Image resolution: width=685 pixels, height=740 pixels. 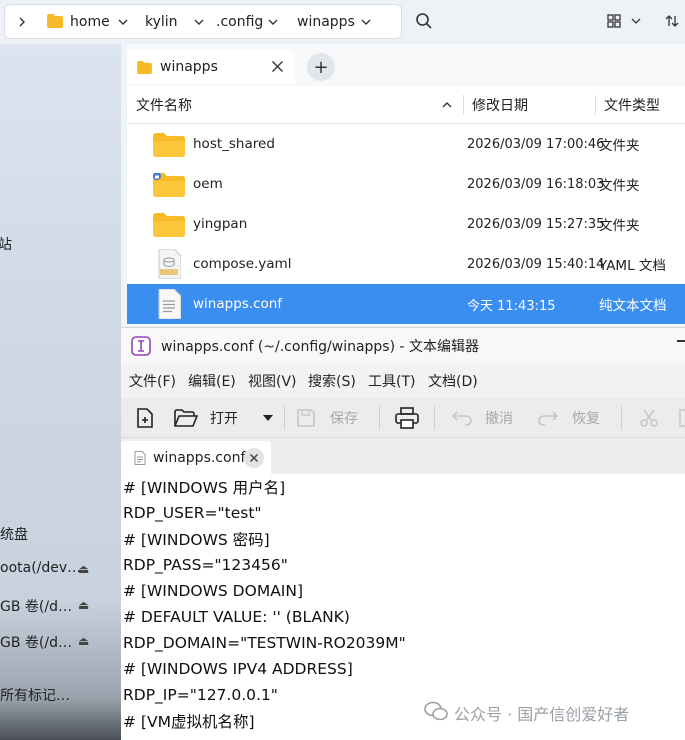 What do you see at coordinates (406, 264) in the screenshot?
I see `file-row: compose.yaml 2026/03/09 15:40:14 YAML 文档` at bounding box center [406, 264].